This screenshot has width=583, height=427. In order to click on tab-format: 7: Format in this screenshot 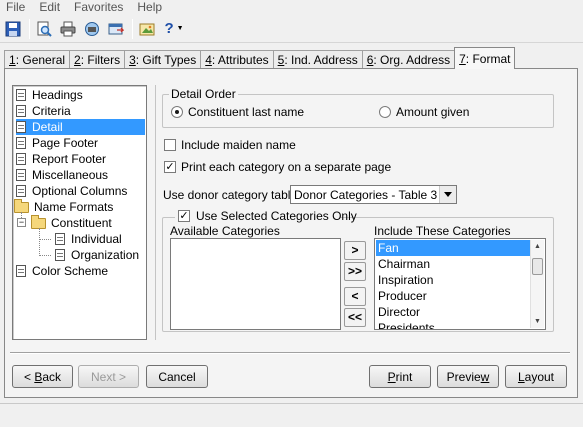, I will do `click(485, 58)`.